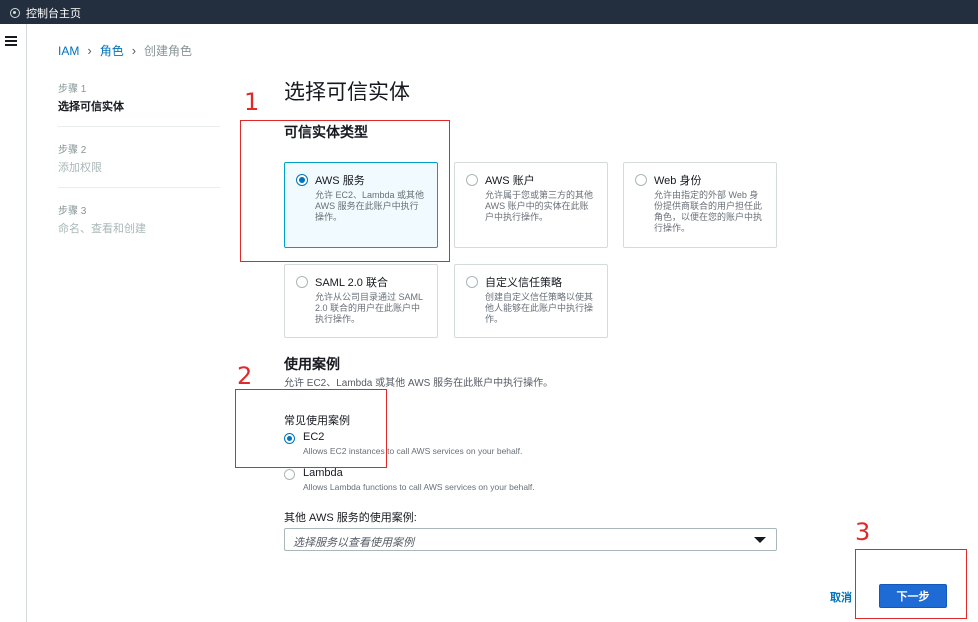  What do you see at coordinates (369, 308) in the screenshot?
I see `tile-description: 允许从公司目录通过 SAML 2.0 联合的用户在此账户中执行操作。` at bounding box center [369, 308].